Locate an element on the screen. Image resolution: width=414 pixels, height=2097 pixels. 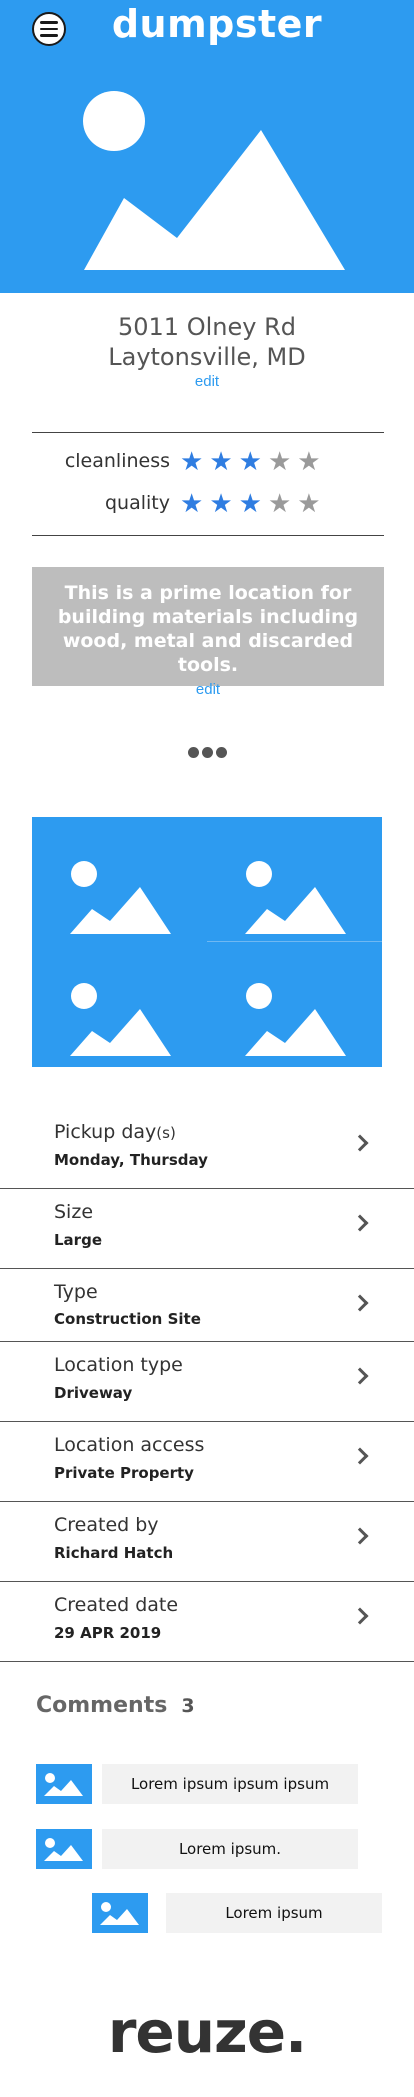
detail-row-size: Size Large is located at coordinates (207, 1229).